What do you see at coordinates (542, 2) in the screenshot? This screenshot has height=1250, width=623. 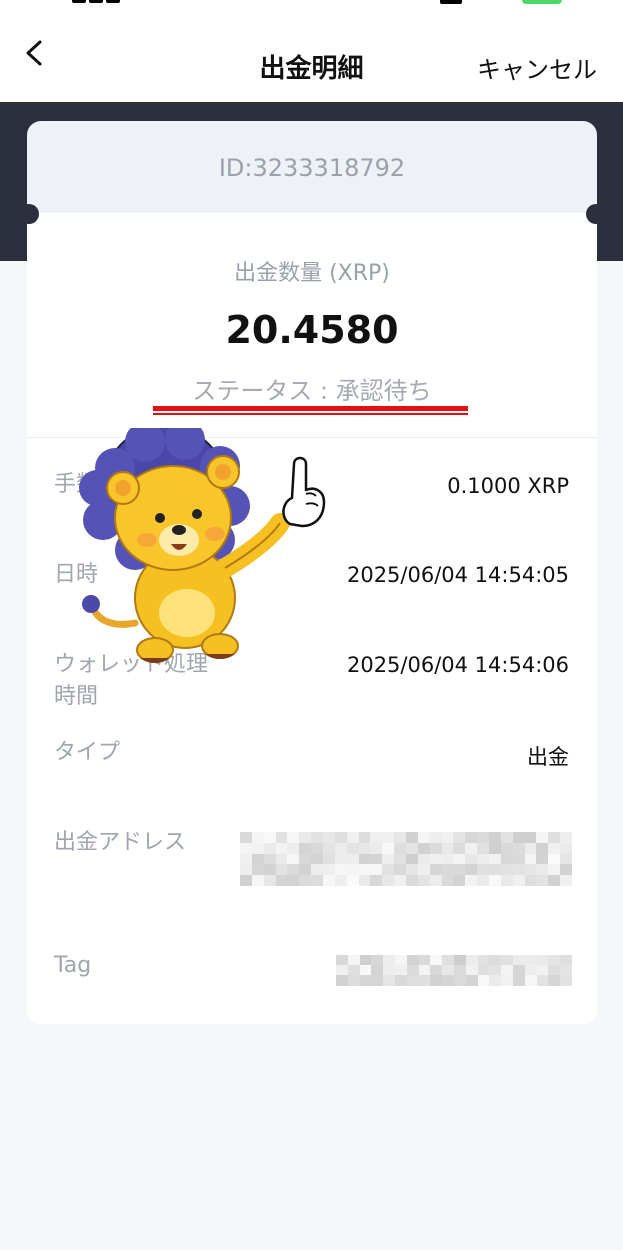 I see `battery-icon` at bounding box center [542, 2].